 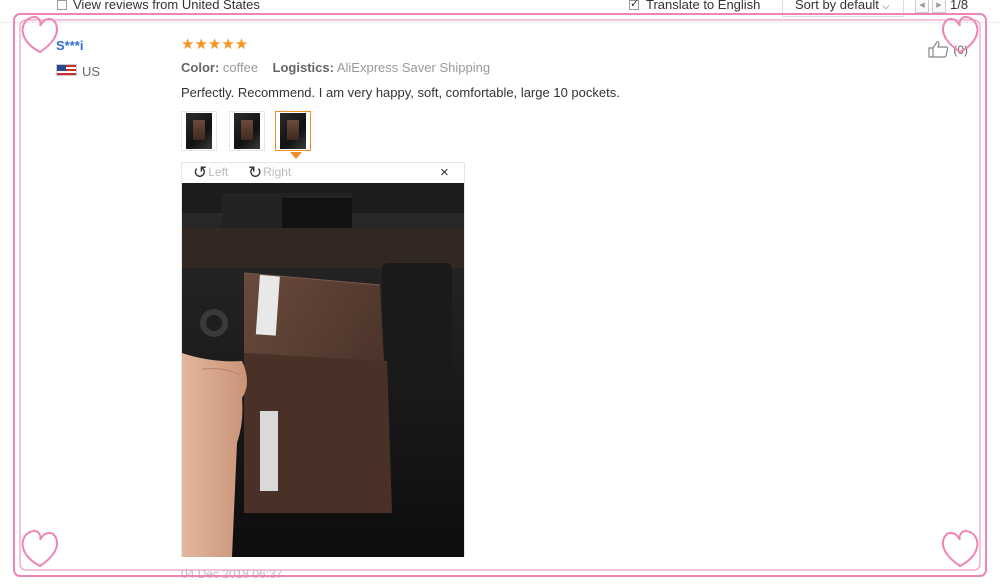 I want to click on view-us-label: View reviews from United States, so click(x=166, y=6).